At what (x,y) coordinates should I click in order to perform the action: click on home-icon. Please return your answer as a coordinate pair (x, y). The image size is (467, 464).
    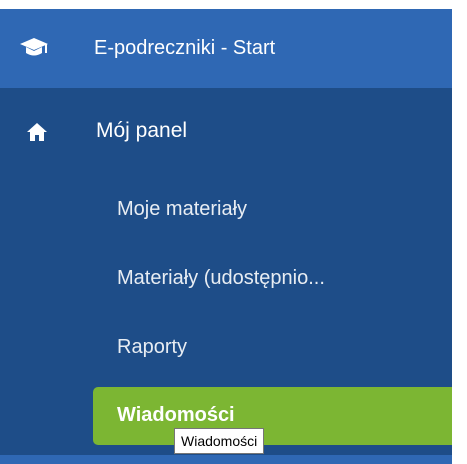
    Looking at the image, I should click on (37, 132).